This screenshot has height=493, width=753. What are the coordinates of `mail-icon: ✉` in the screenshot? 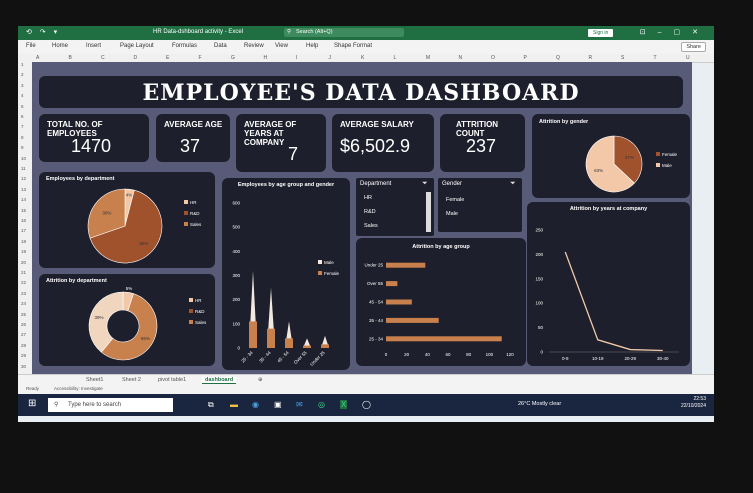 It's located at (299, 404).